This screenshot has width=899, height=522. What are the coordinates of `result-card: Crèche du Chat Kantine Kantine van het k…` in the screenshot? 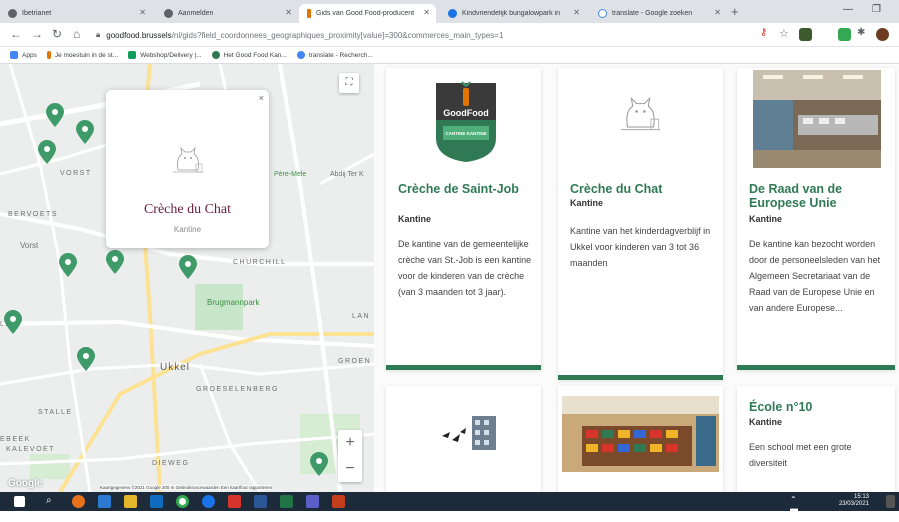 It's located at (640, 224).